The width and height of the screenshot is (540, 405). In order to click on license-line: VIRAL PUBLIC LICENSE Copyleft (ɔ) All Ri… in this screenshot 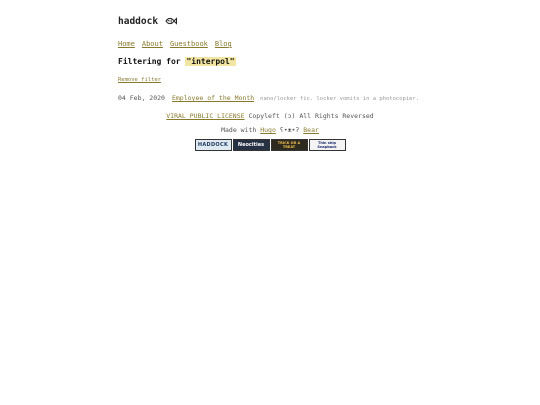, I will do `click(270, 116)`.